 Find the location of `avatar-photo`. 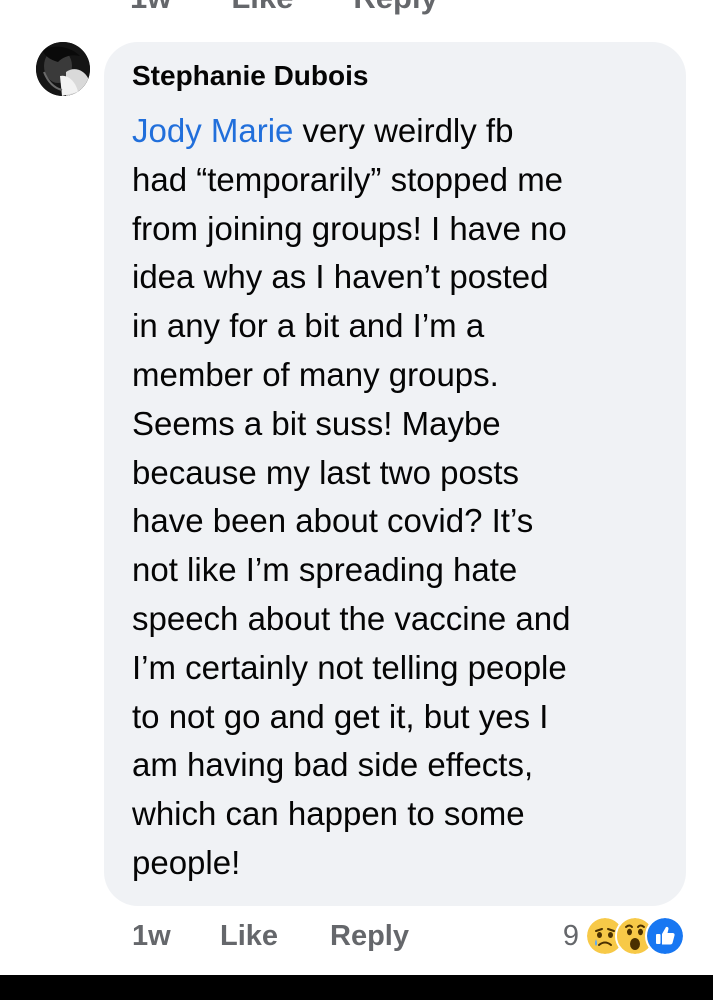

avatar-photo is located at coordinates (63, 69).